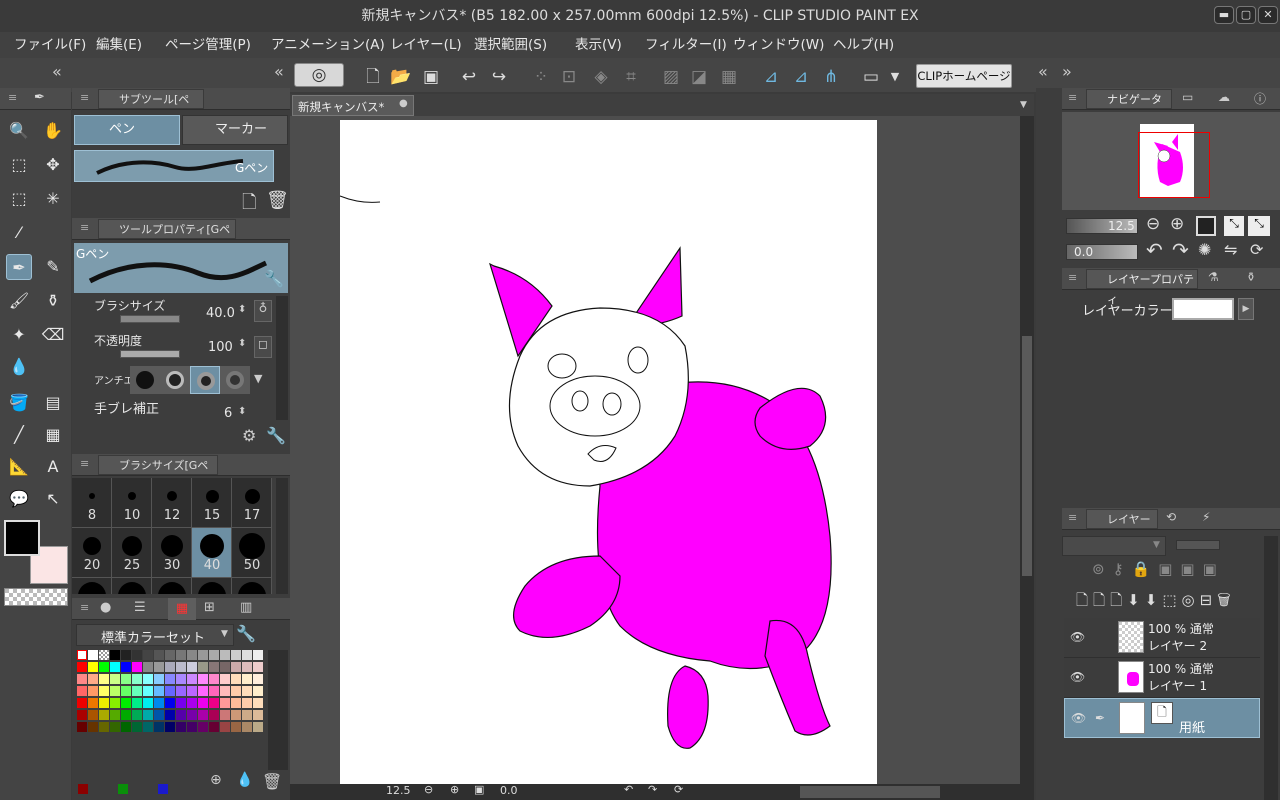 The image size is (1280, 800). Describe the element at coordinates (235, 380) in the screenshot. I see `antialias-strong` at that location.